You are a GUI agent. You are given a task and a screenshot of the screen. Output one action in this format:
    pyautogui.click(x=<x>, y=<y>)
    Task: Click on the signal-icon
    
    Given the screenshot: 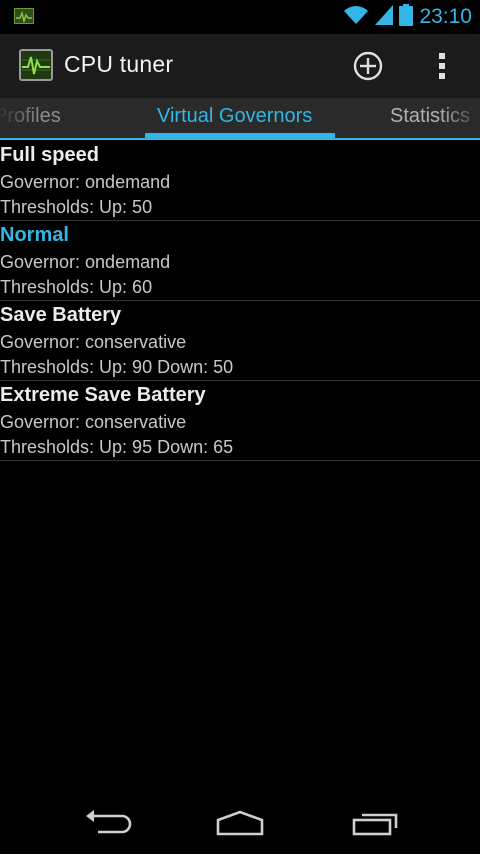 What is the action you would take?
    pyautogui.click(x=384, y=17)
    